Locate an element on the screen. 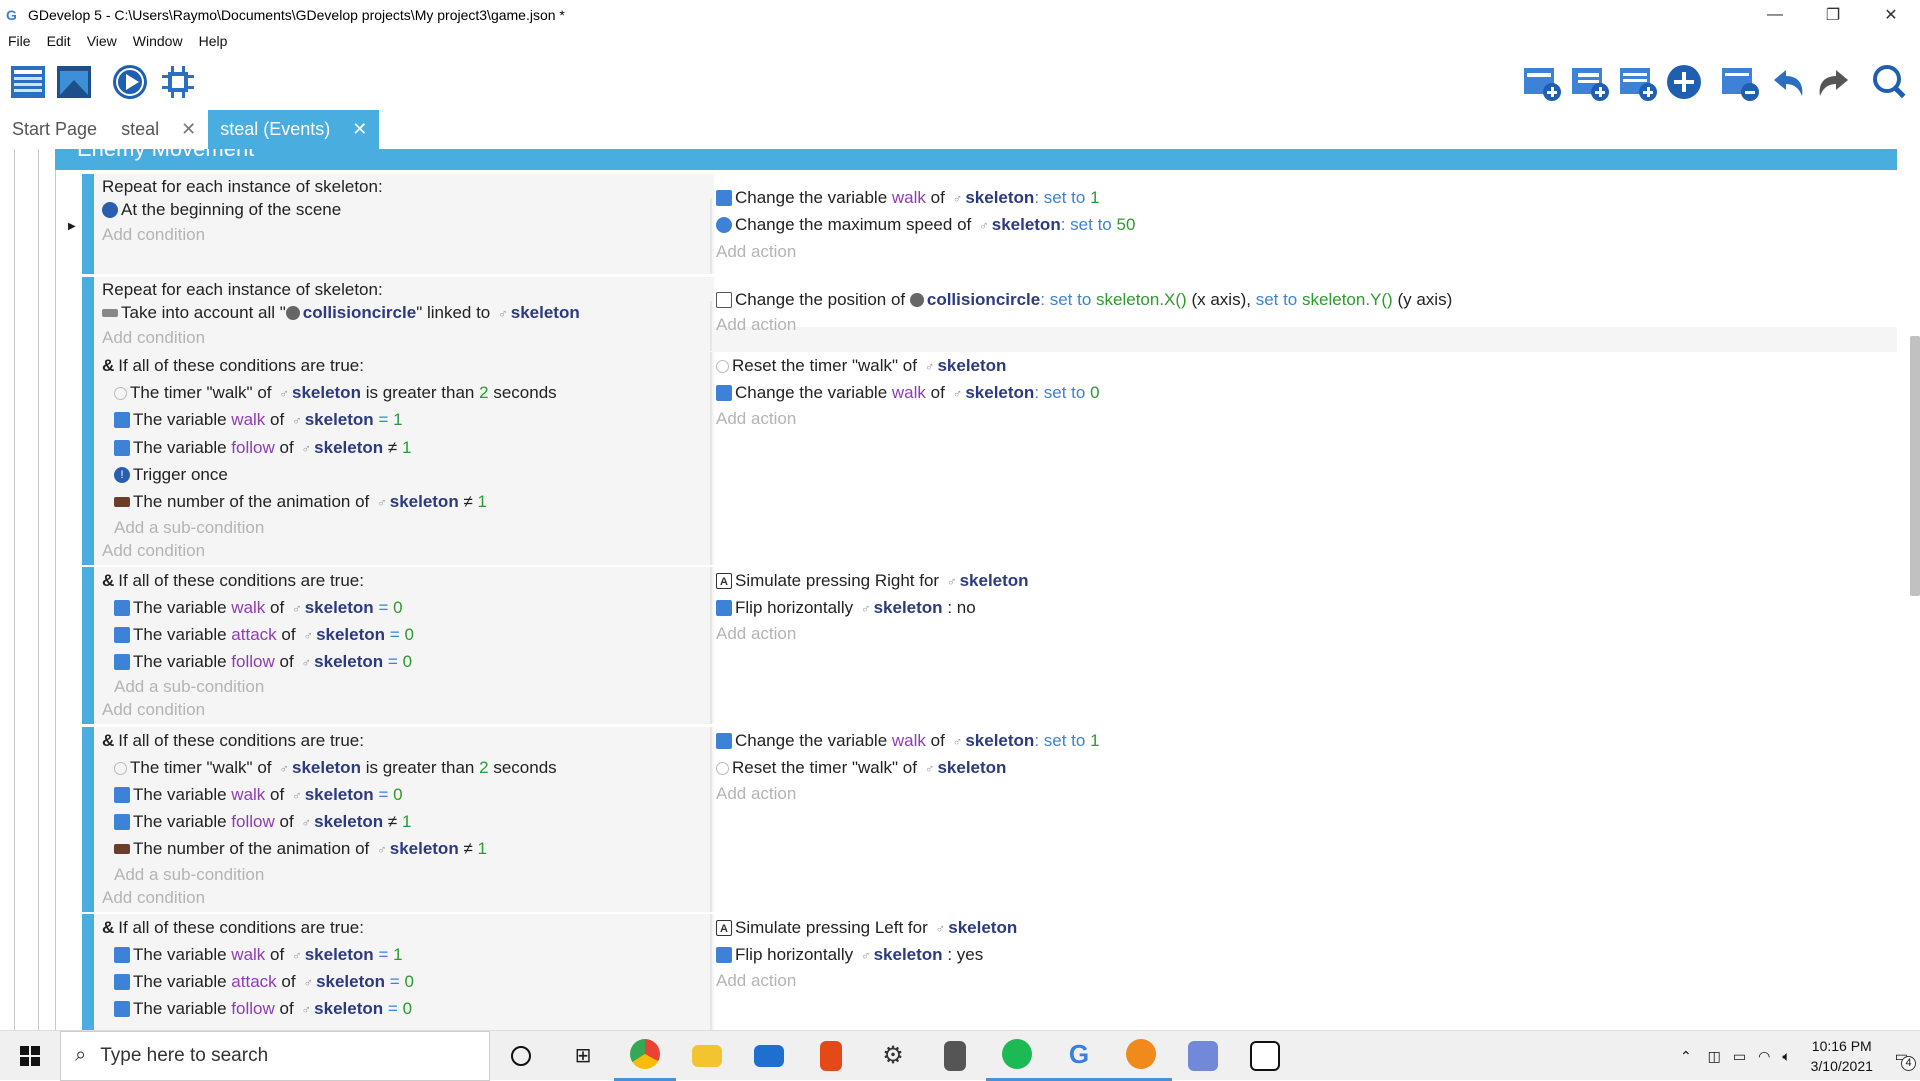 The height and width of the screenshot is (1081, 1920). add-subevent-icon is located at coordinates (1590, 82).